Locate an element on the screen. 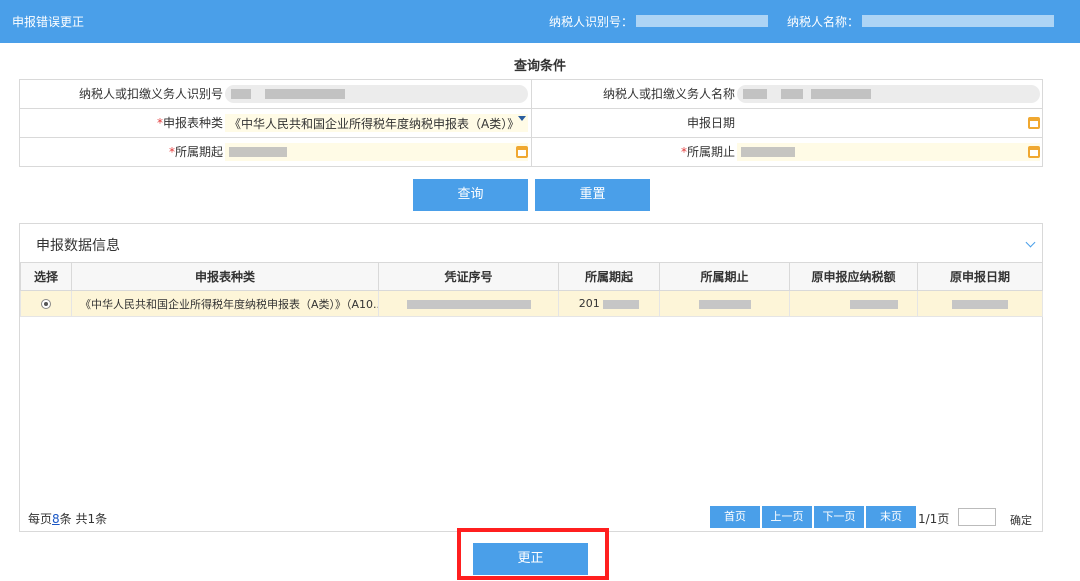 The image size is (1080, 581). payer-name-label: 纳税人或扣缴义务人名称 is located at coordinates (668, 94).